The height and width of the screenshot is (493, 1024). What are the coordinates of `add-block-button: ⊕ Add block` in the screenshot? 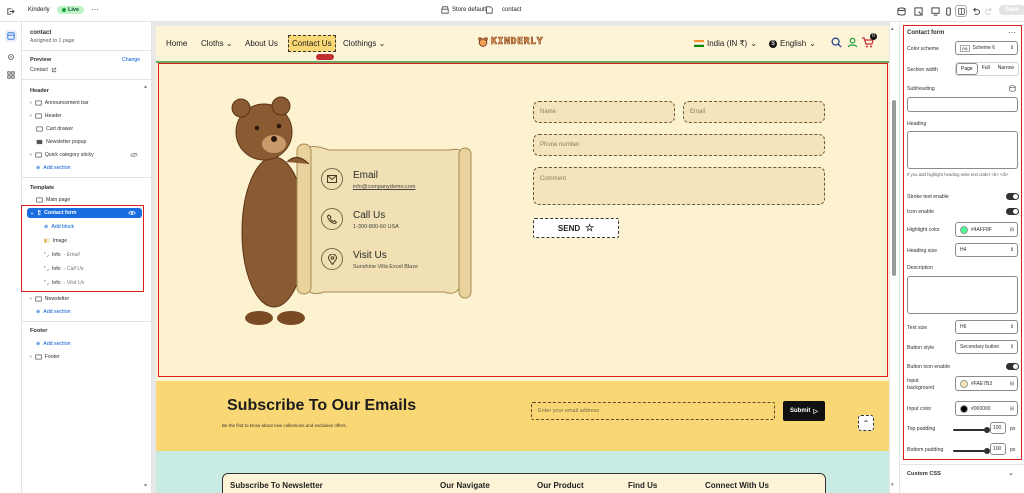 It's located at (59, 227).